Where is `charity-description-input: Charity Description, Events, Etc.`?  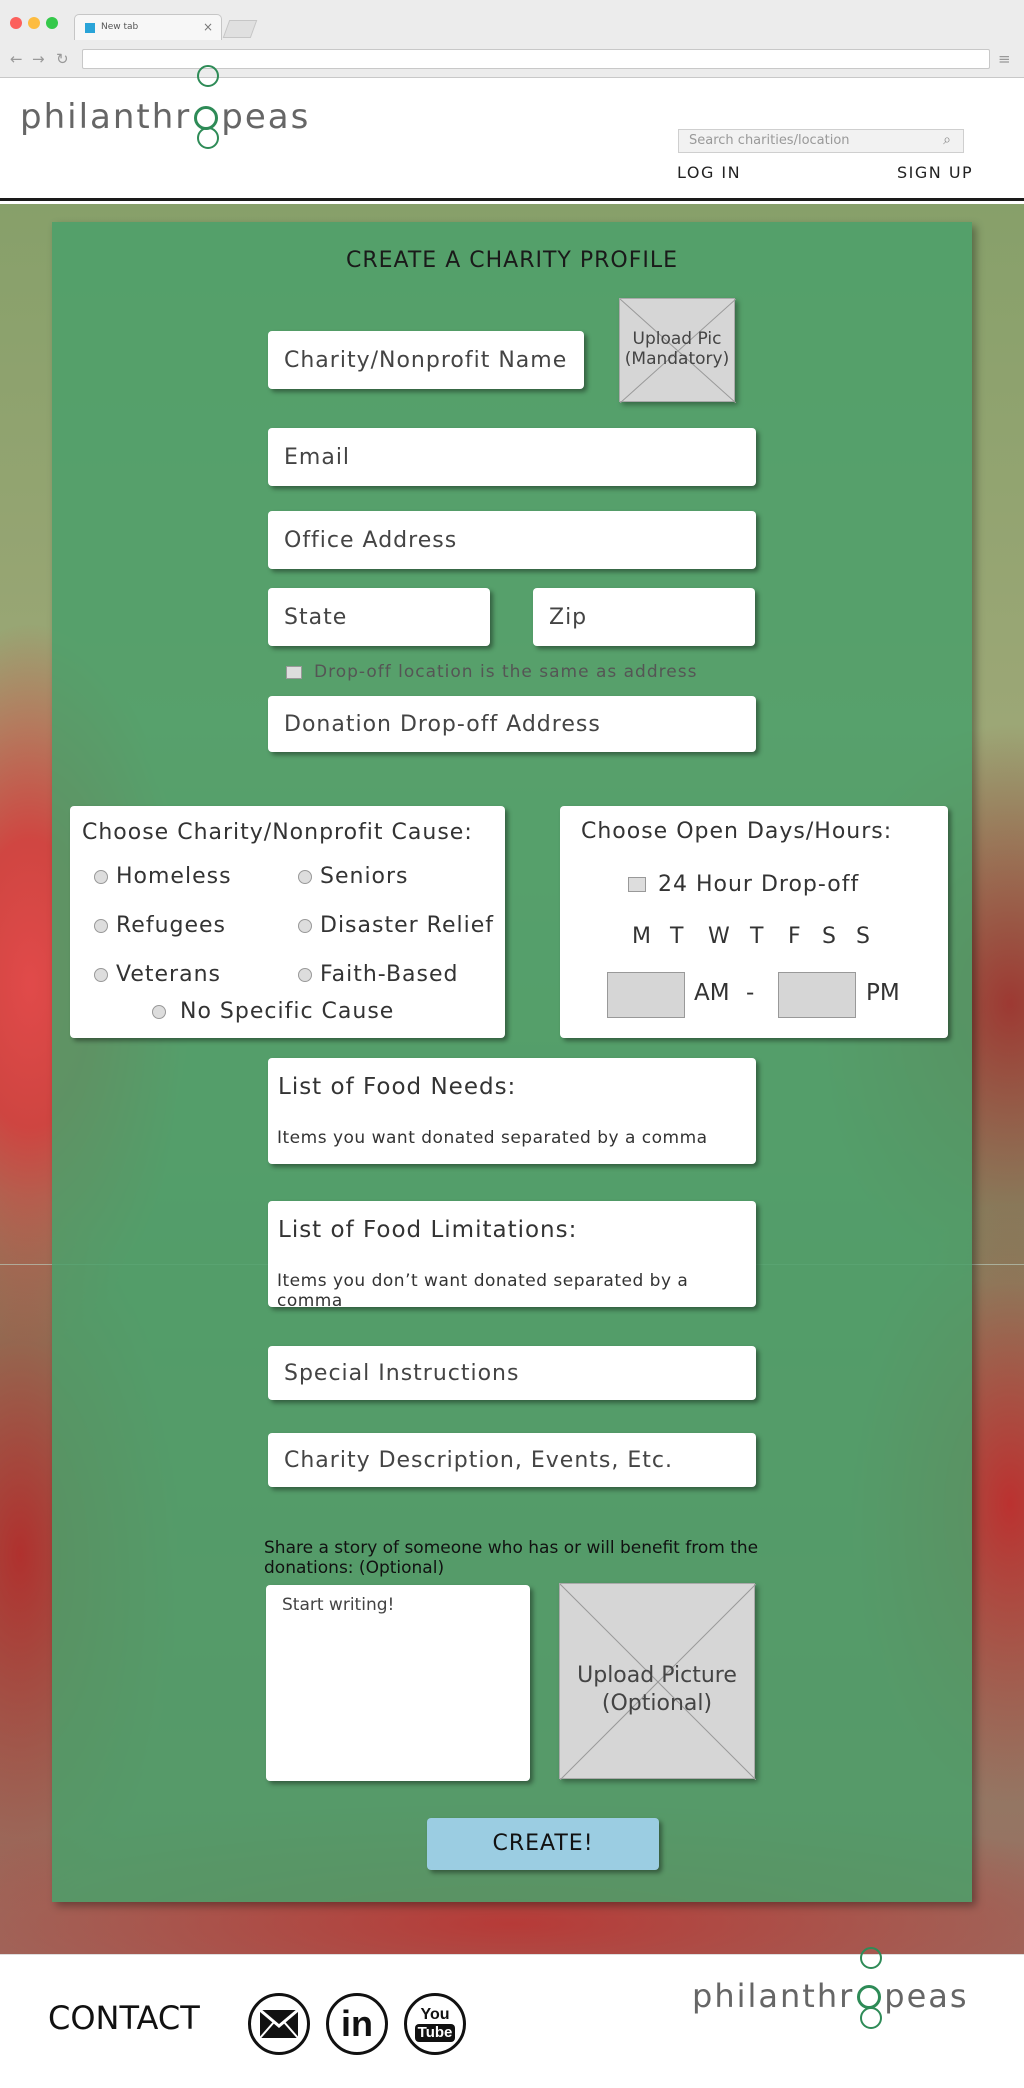
charity-description-input: Charity Description, Events, Etc. is located at coordinates (512, 1460).